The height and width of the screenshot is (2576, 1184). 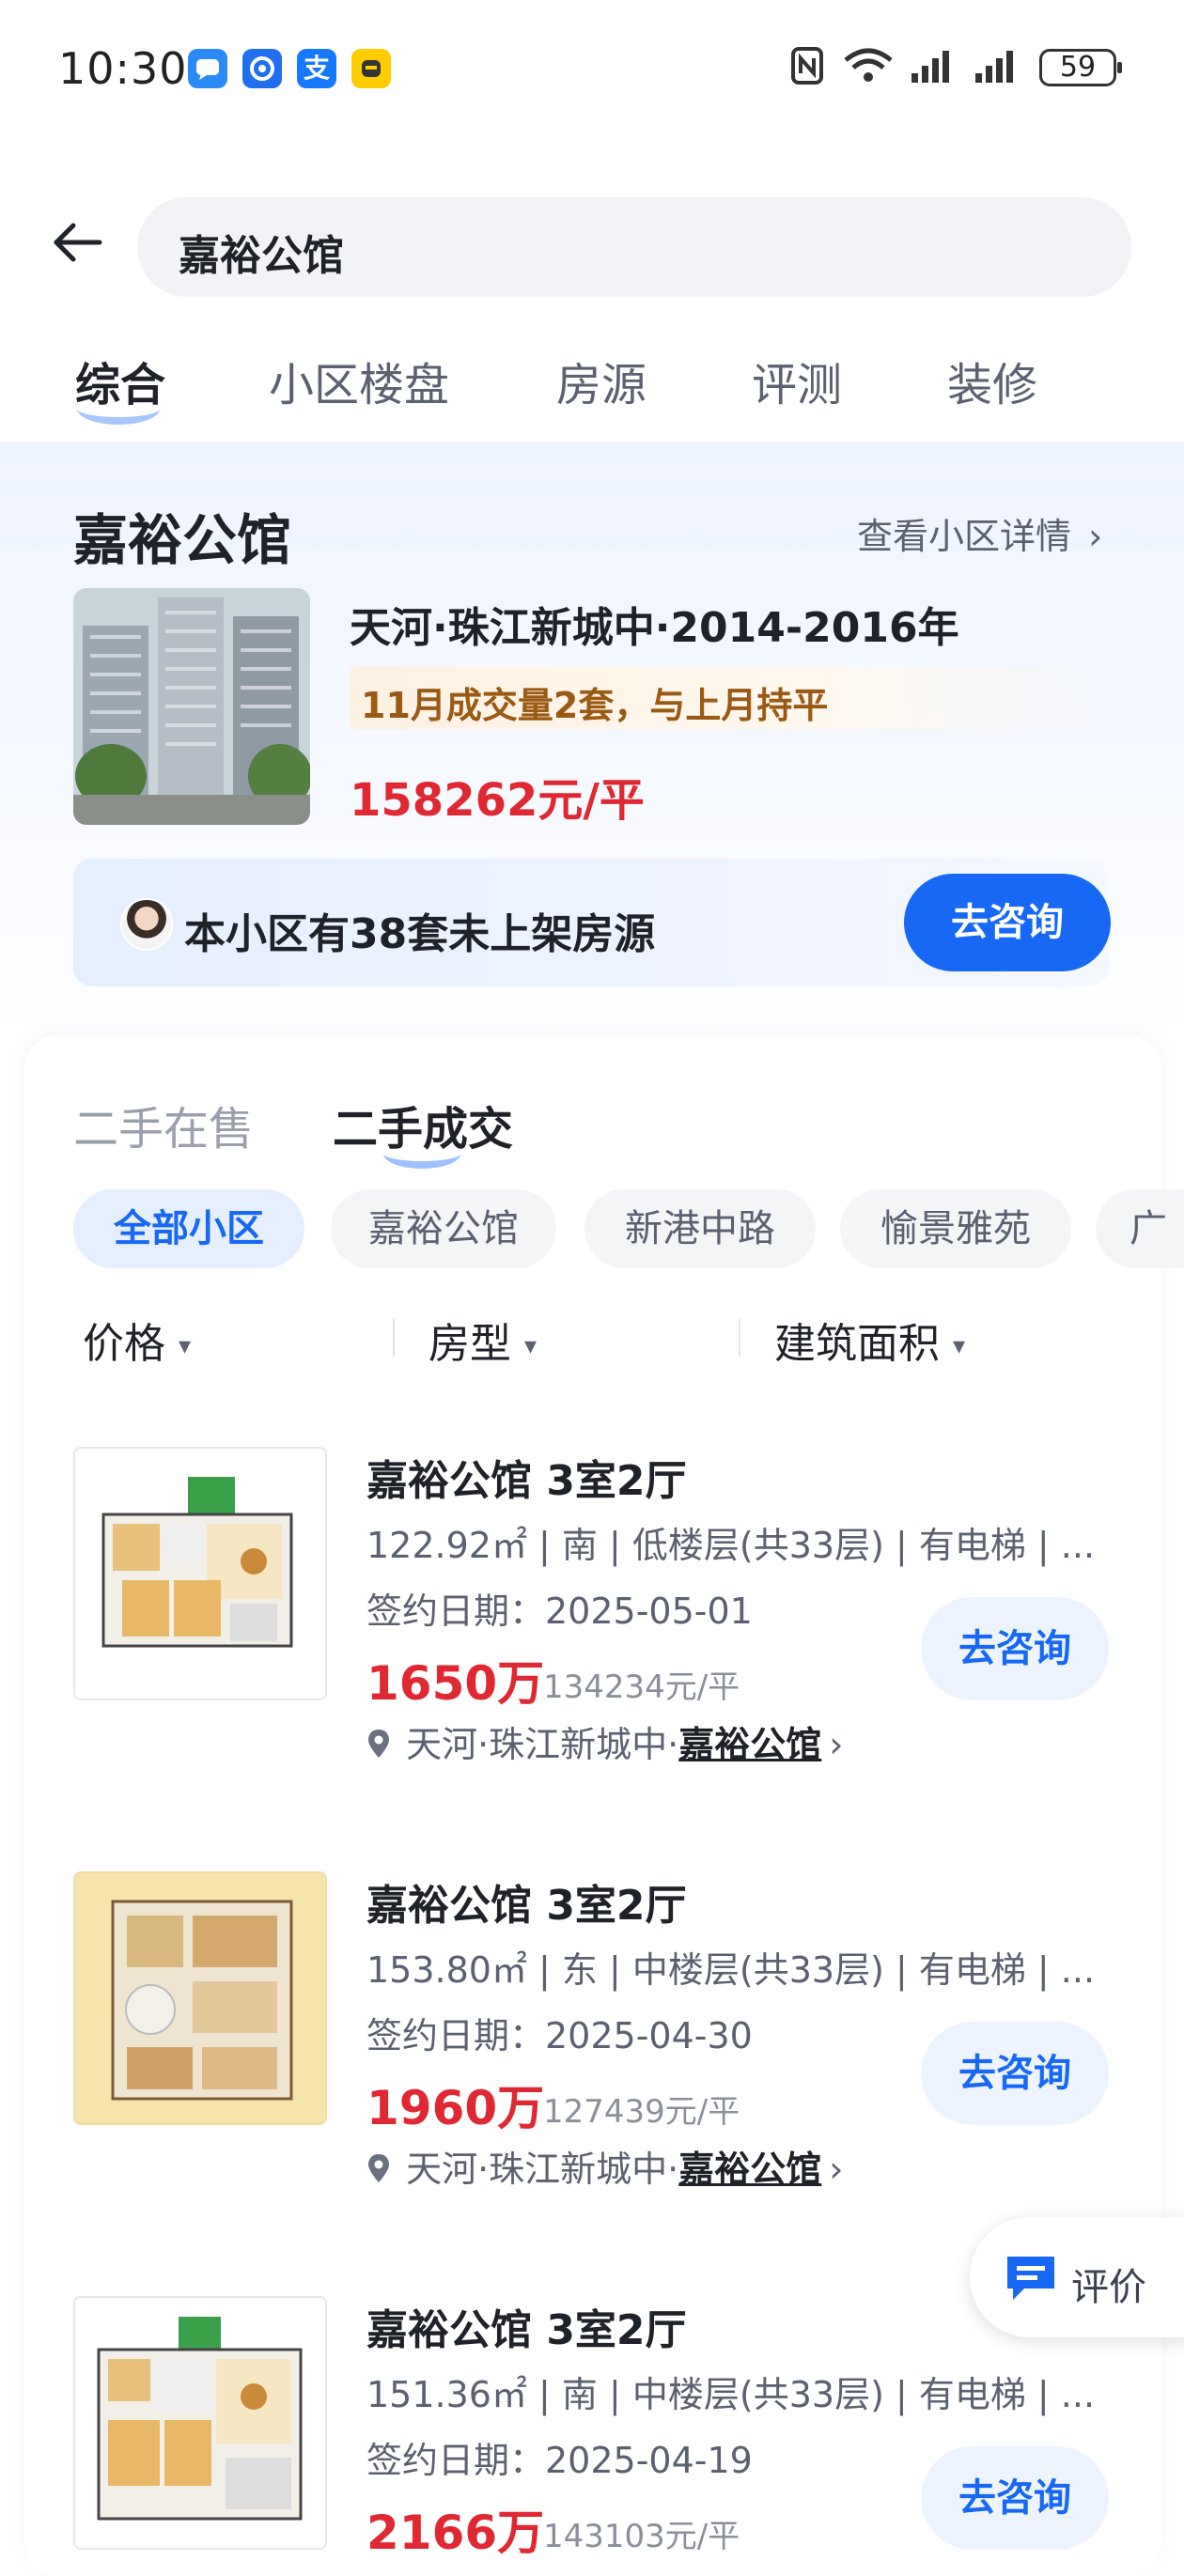 What do you see at coordinates (77, 242) in the screenshot?
I see `back-arrow-icon` at bounding box center [77, 242].